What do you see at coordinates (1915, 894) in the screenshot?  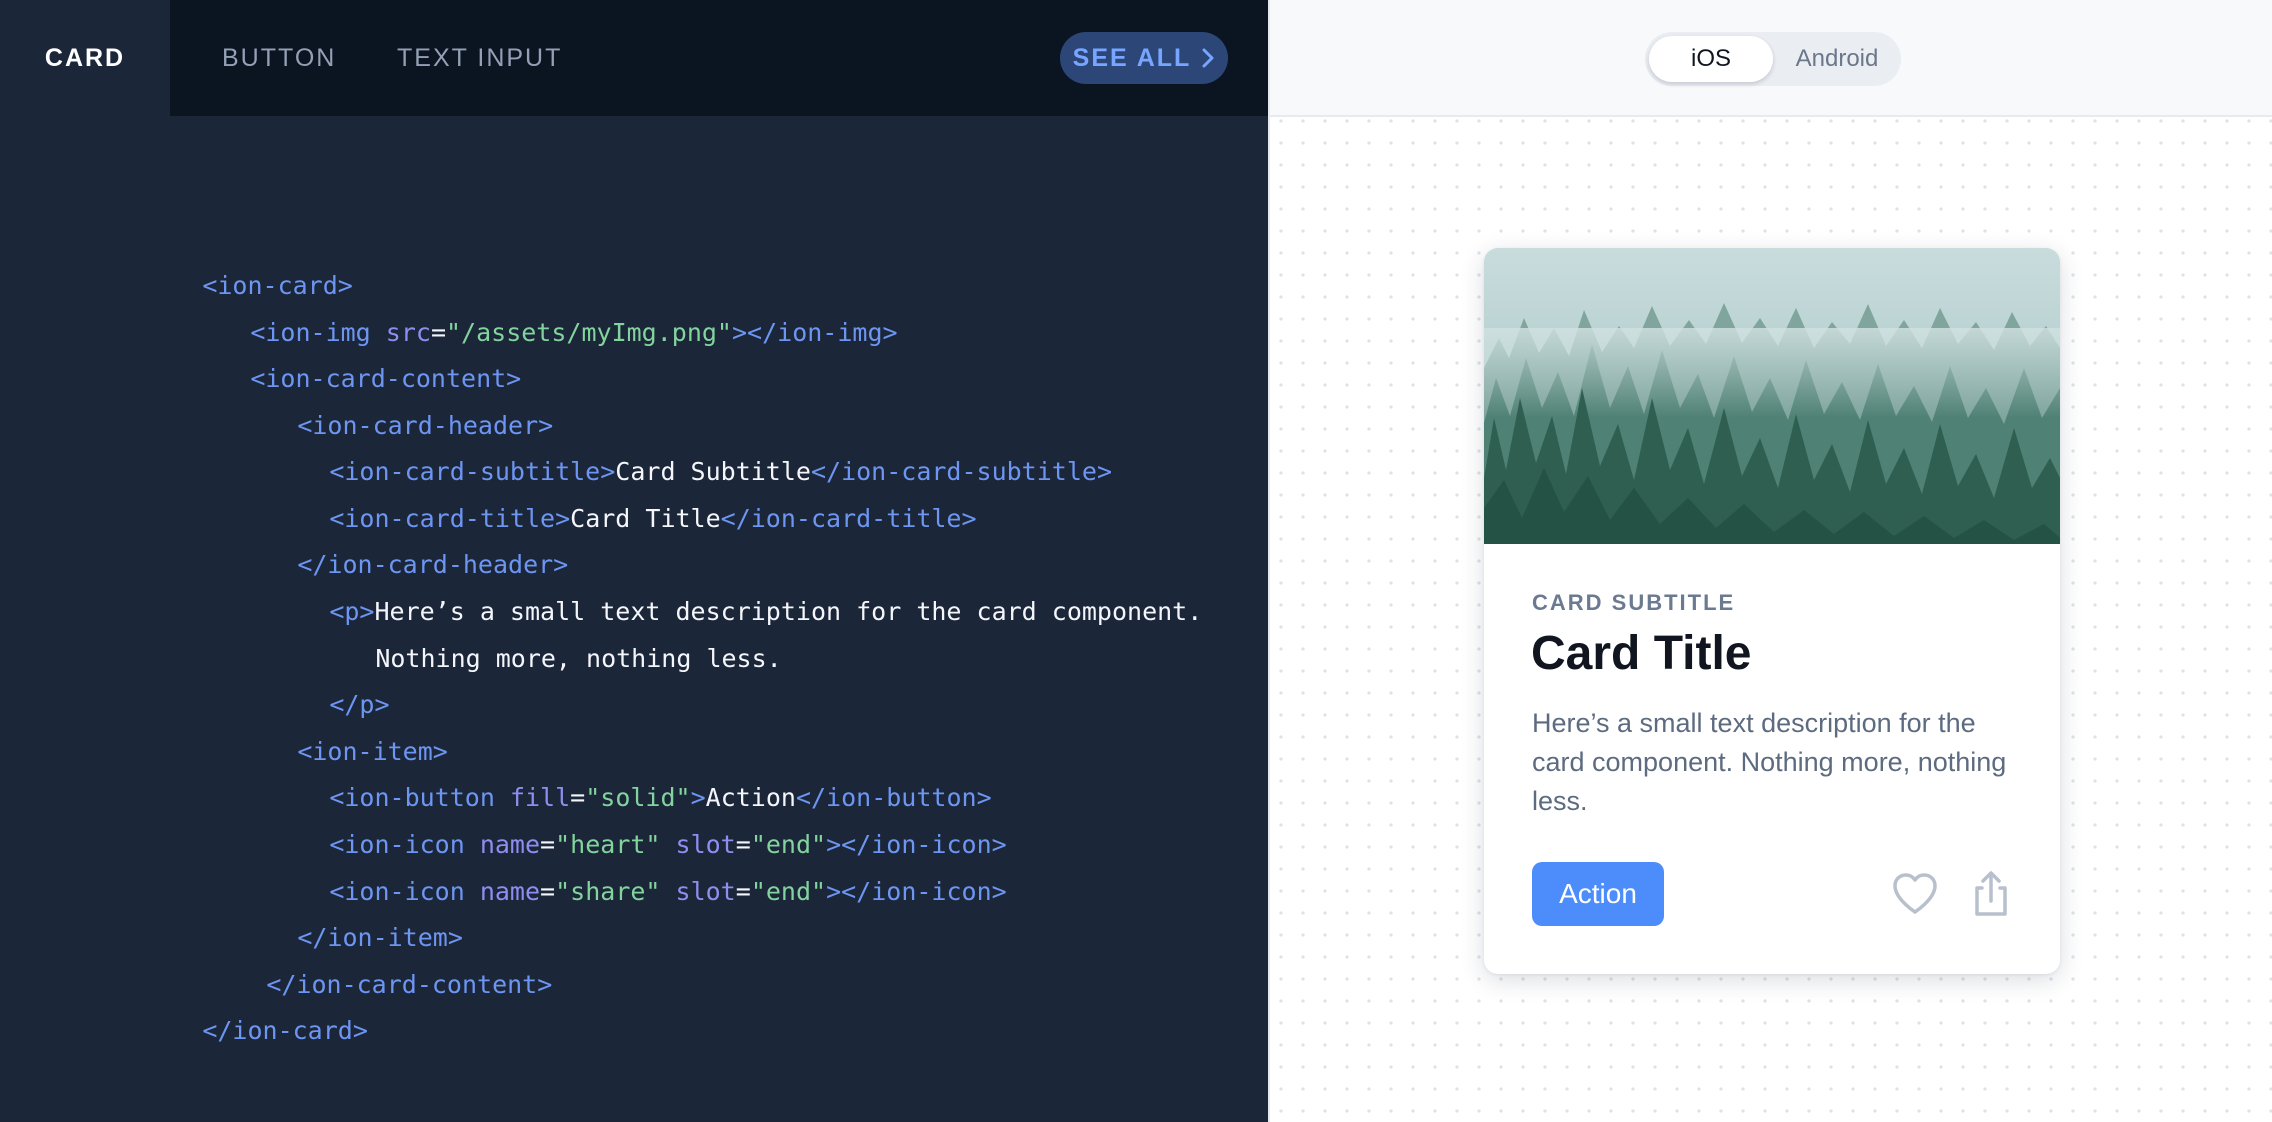 I see `heart-outline-icon` at bounding box center [1915, 894].